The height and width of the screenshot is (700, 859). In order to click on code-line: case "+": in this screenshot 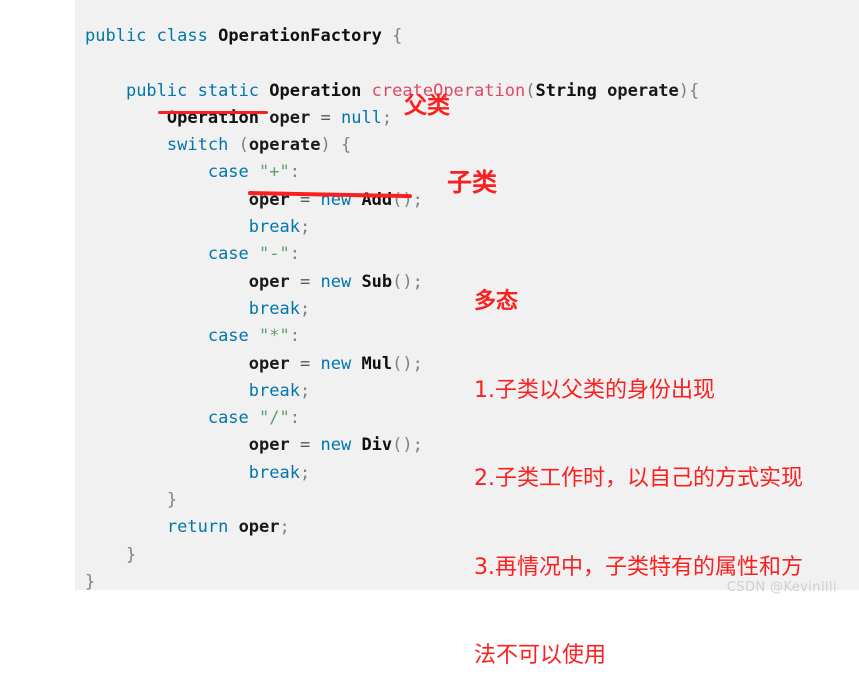, I will do `click(253, 172)`.